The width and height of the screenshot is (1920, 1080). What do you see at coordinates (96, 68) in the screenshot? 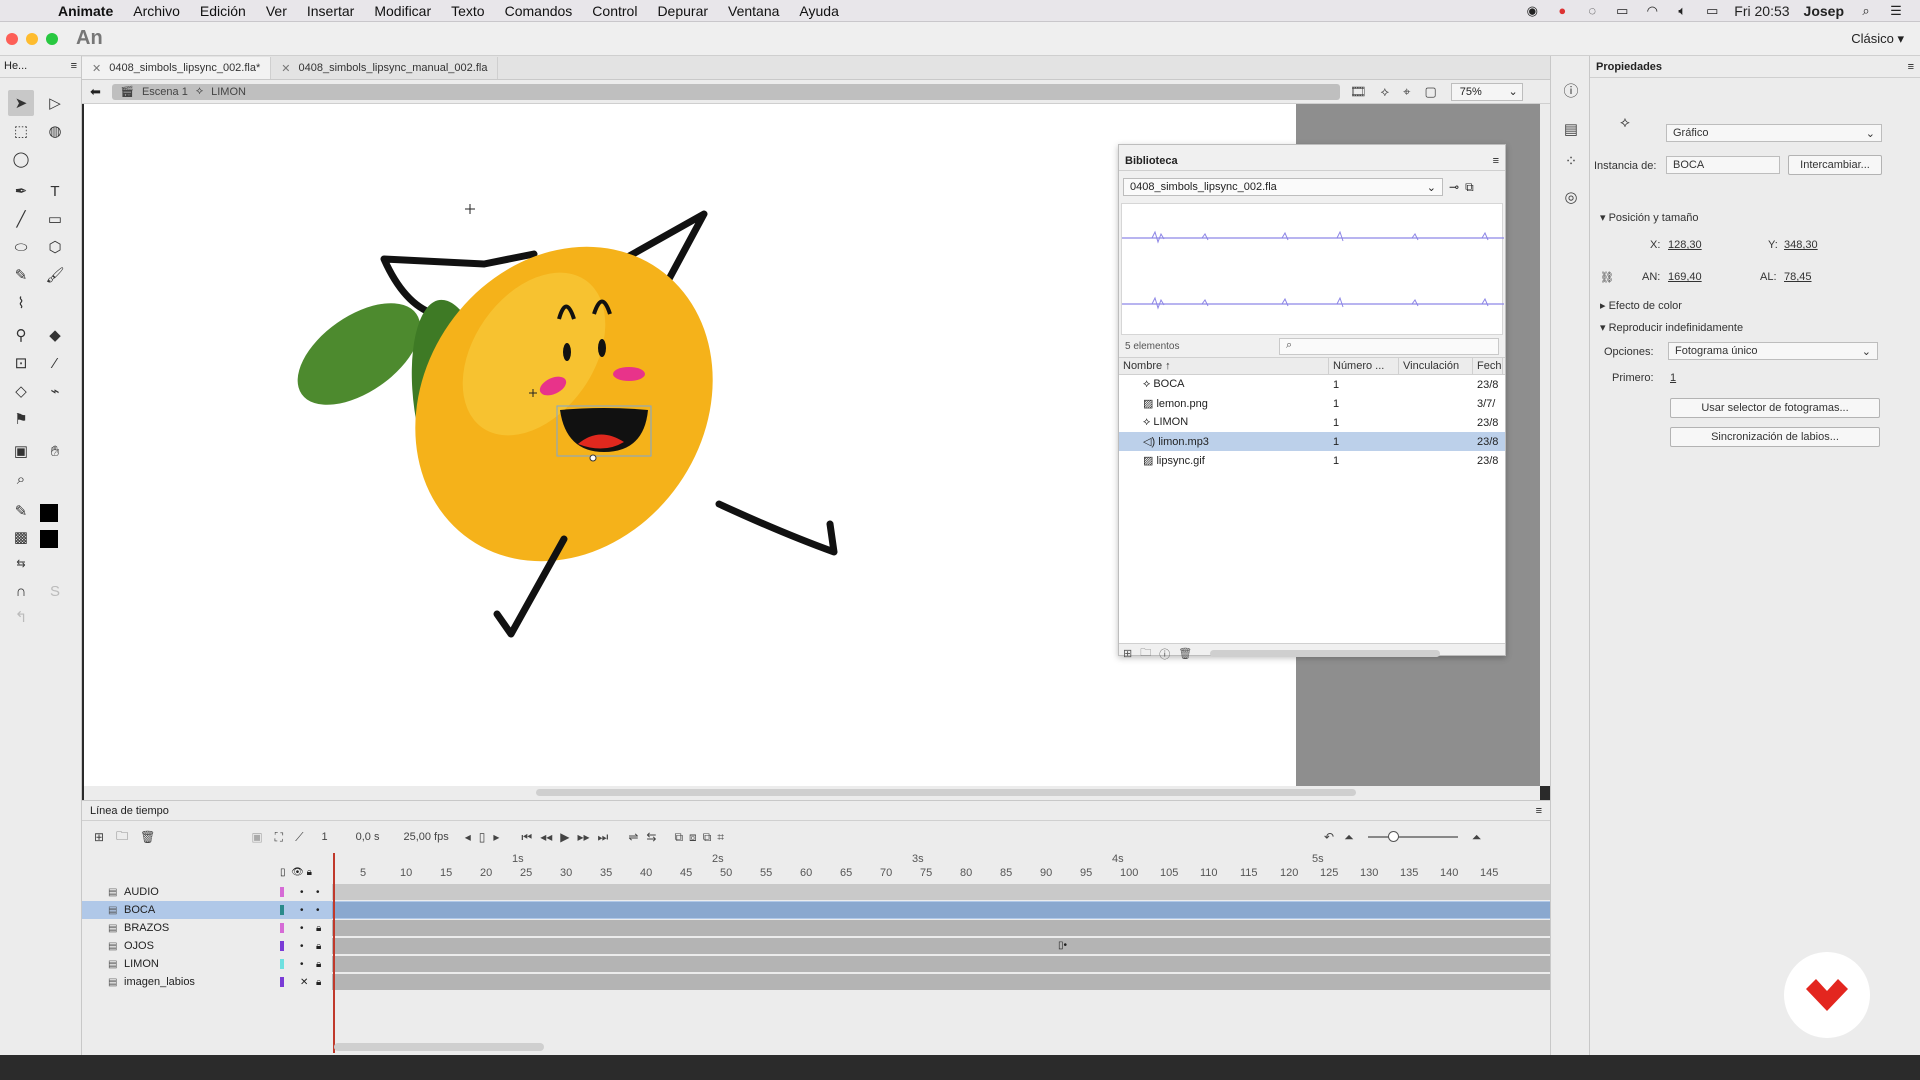
I see `close-icon: ✕` at bounding box center [96, 68].